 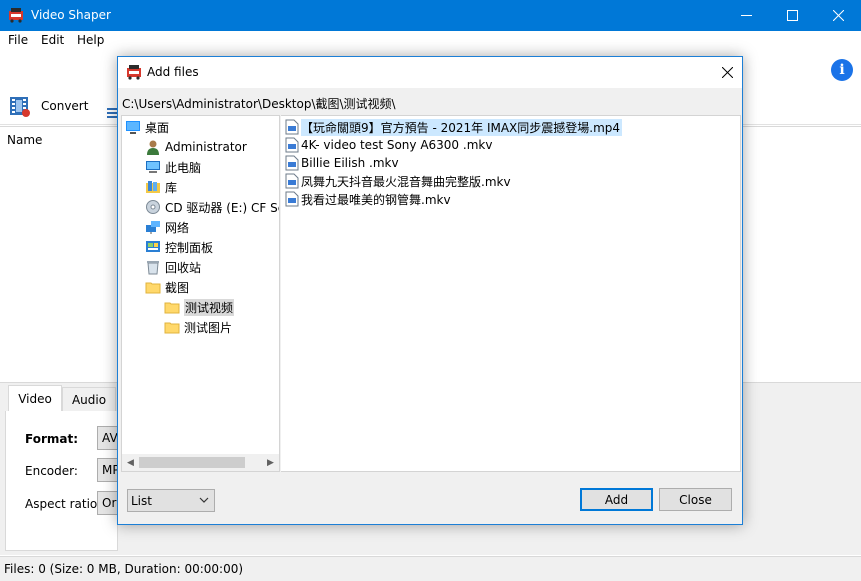 What do you see at coordinates (167, 287) in the screenshot?
I see `tree-item-screenshots: 截图` at bounding box center [167, 287].